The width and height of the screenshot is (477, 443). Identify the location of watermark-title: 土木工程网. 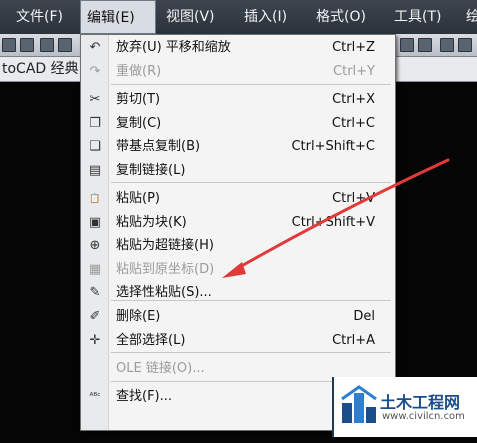
(420, 402).